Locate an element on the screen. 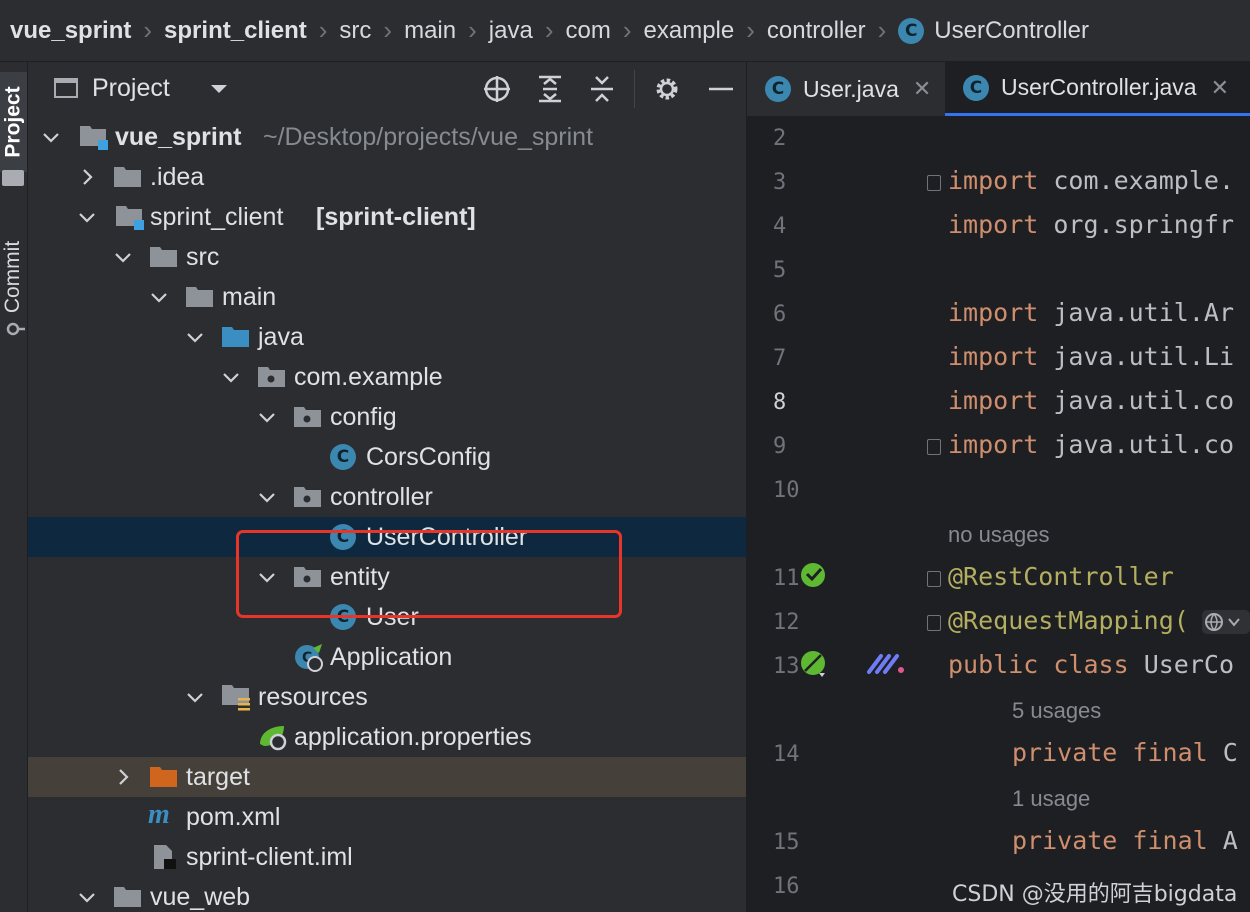 The height and width of the screenshot is (912, 1250). usage-hint: 5 usages is located at coordinates (1056, 711).